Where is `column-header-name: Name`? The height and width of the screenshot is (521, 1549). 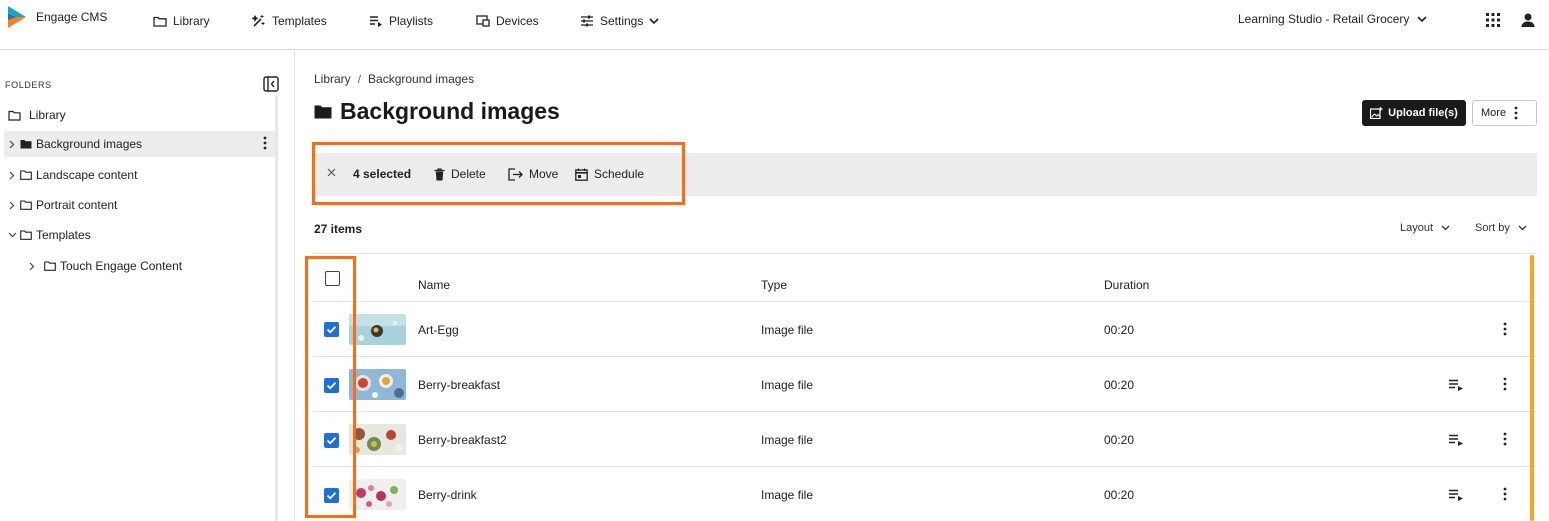
column-header-name: Name is located at coordinates (434, 285).